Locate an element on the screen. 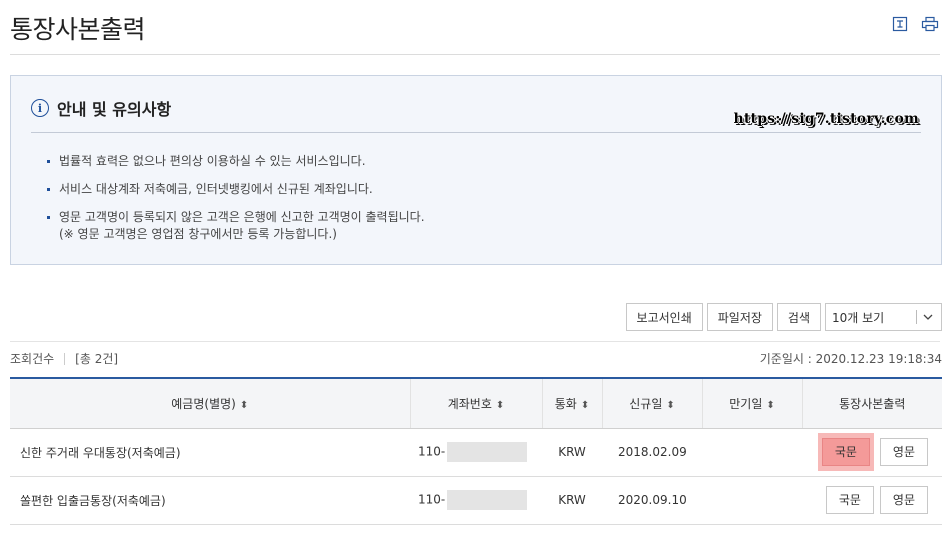  page-size-select: 10개 보기 is located at coordinates (883, 317).